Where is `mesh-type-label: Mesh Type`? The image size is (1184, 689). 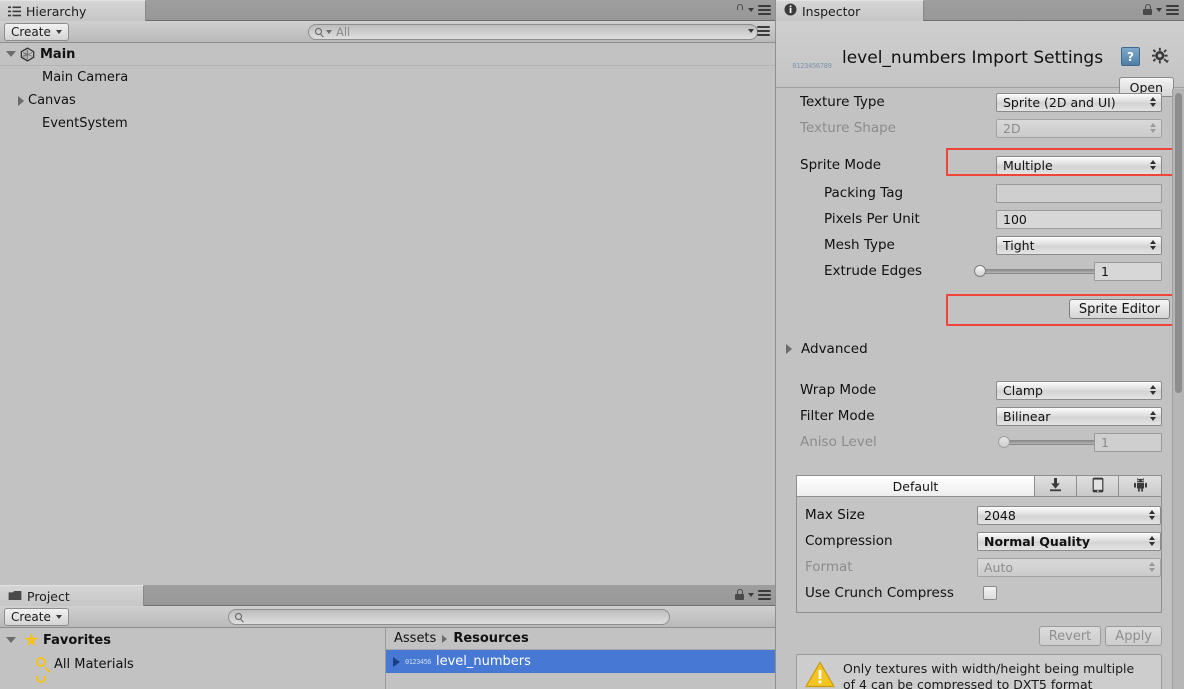
mesh-type-label: Mesh Type is located at coordinates (859, 245).